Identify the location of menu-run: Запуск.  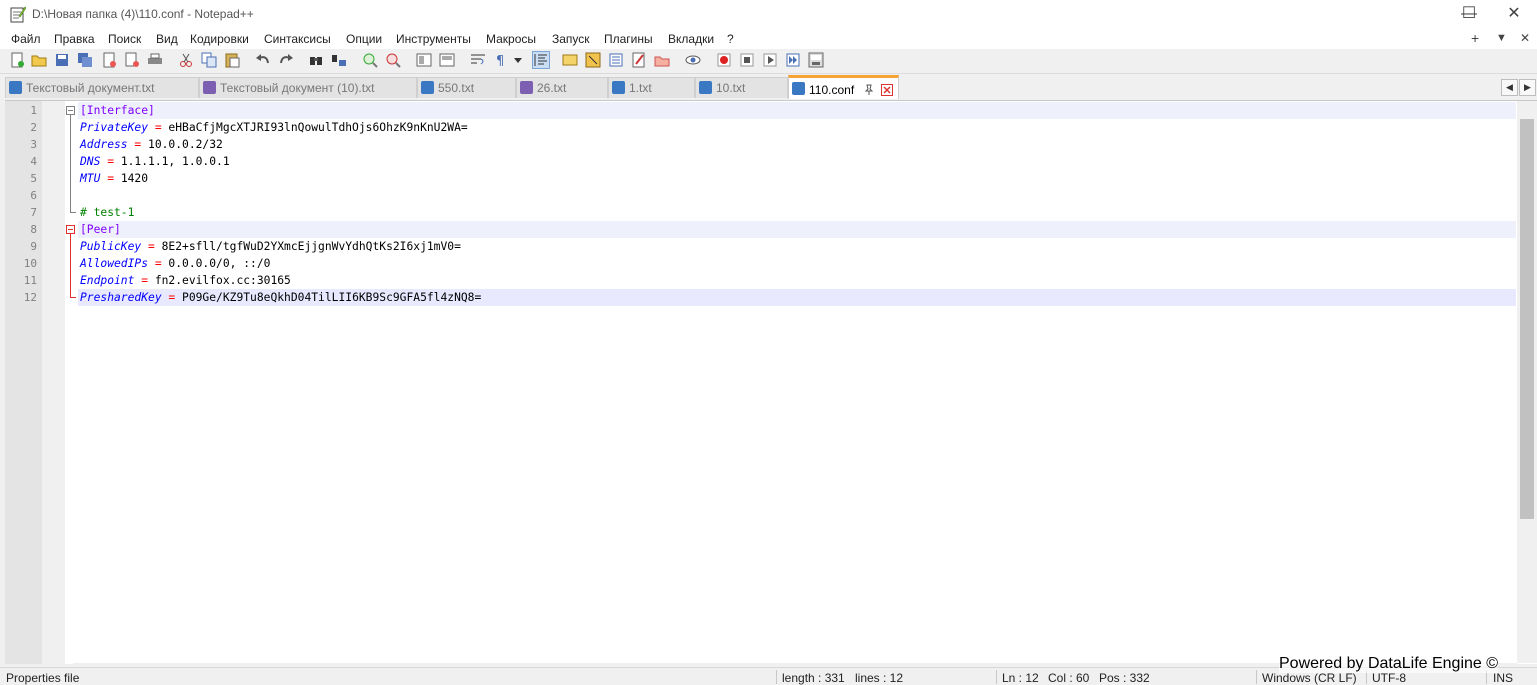
(571, 39).